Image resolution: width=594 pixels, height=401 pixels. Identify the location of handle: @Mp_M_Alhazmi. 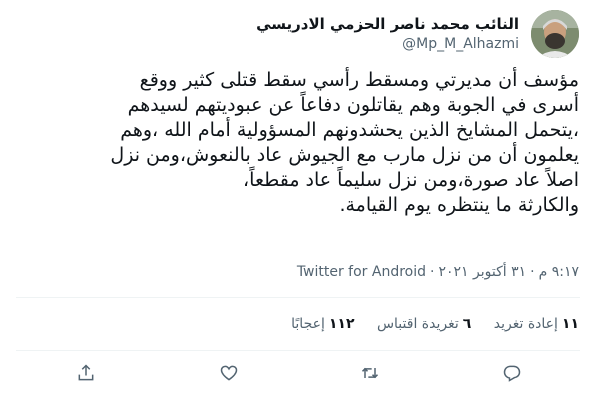
(387, 44).